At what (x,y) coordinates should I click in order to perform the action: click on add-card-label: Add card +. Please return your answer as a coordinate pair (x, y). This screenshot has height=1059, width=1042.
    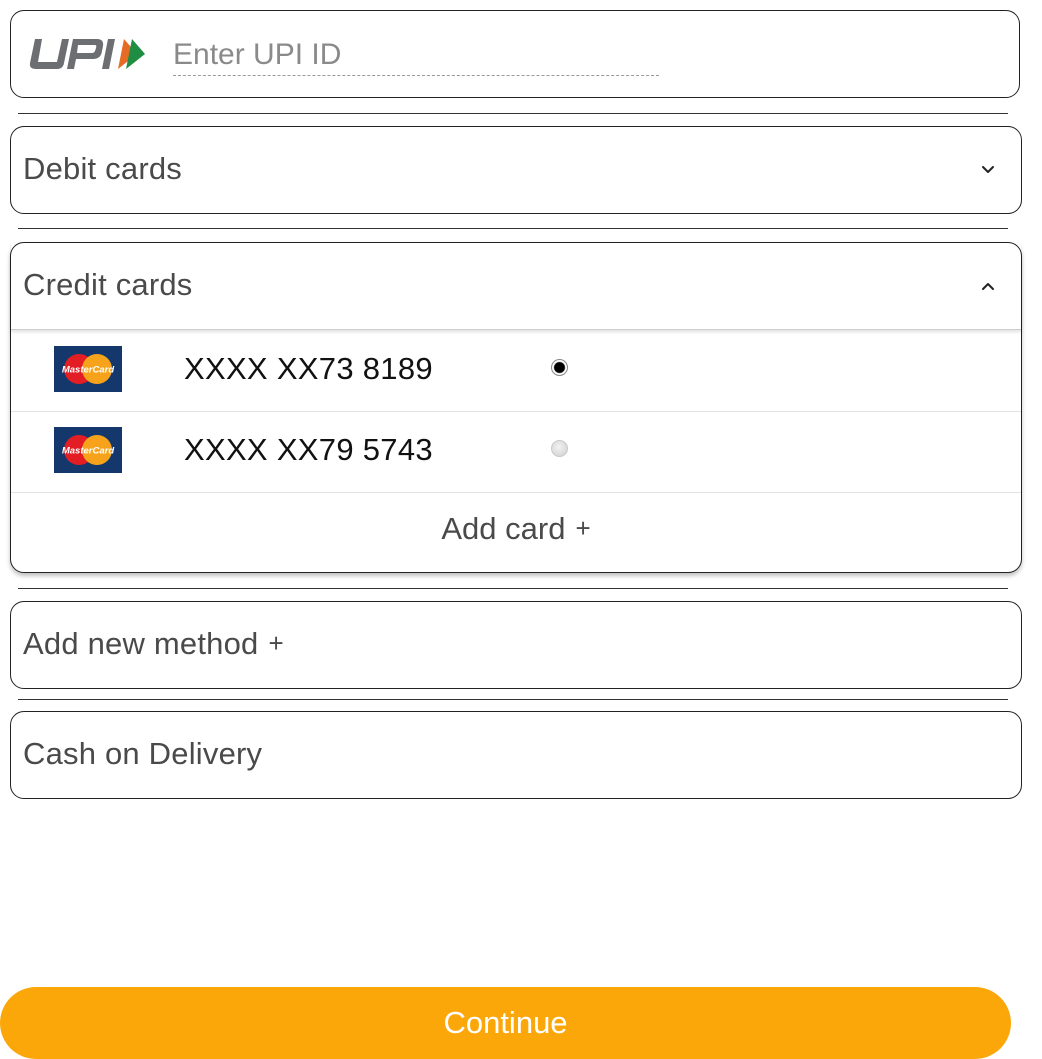
    Looking at the image, I should click on (516, 528).